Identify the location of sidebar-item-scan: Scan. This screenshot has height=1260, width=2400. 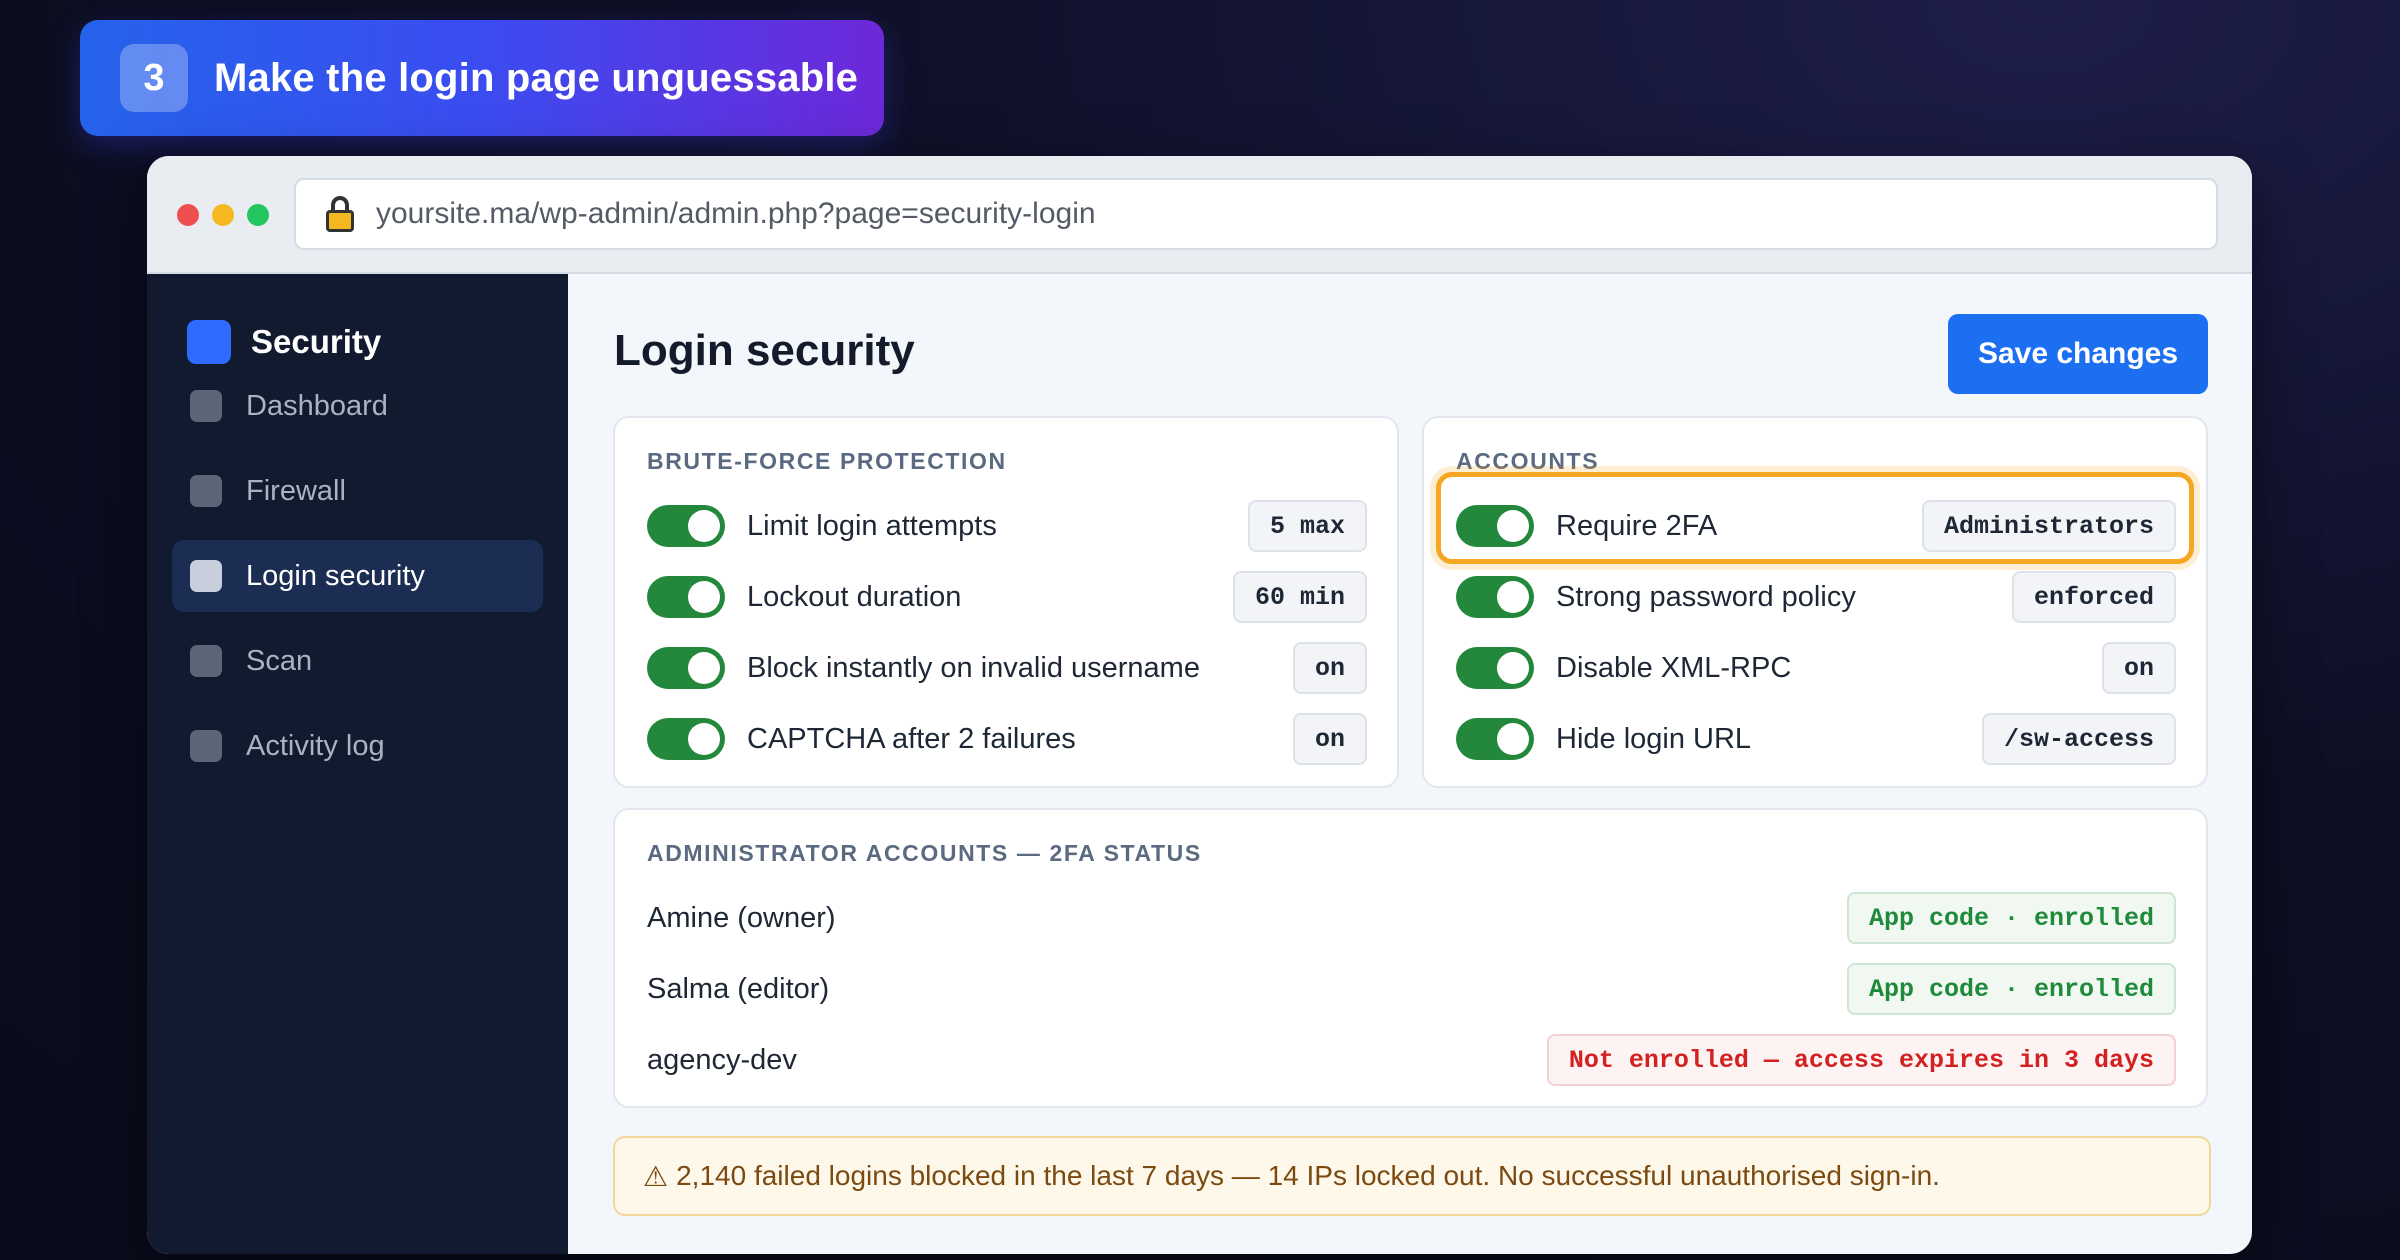
(357, 661).